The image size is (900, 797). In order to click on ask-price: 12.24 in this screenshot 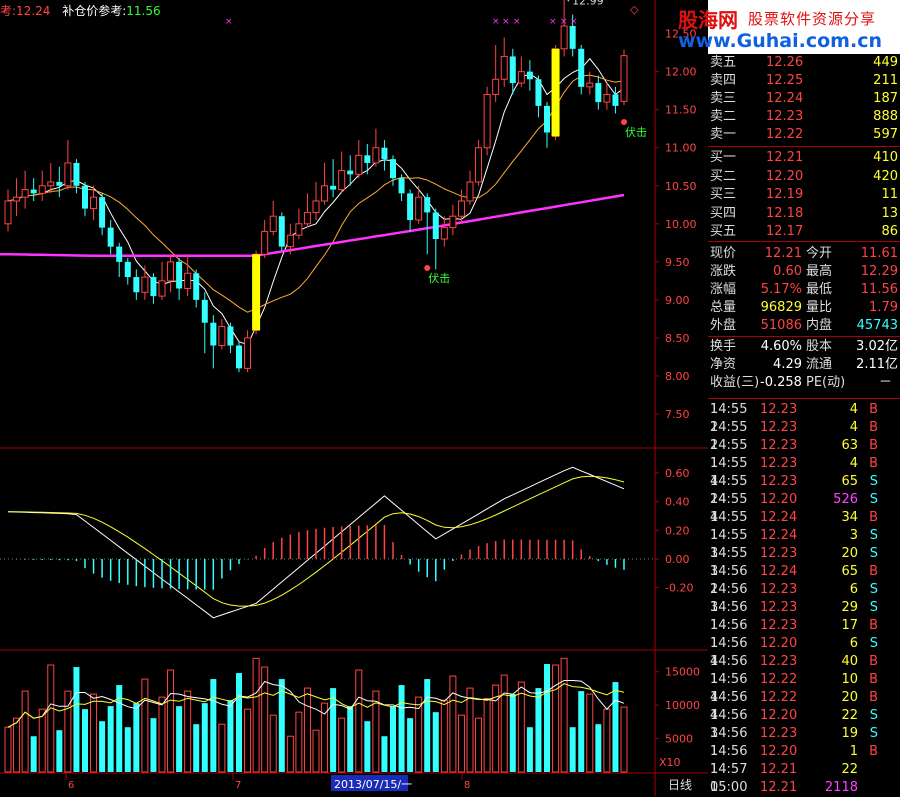, I will do `click(785, 98)`.